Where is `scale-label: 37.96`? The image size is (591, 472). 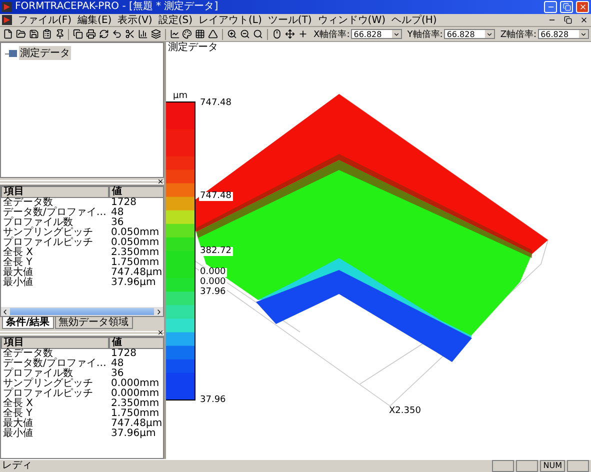 scale-label: 37.96 is located at coordinates (213, 400).